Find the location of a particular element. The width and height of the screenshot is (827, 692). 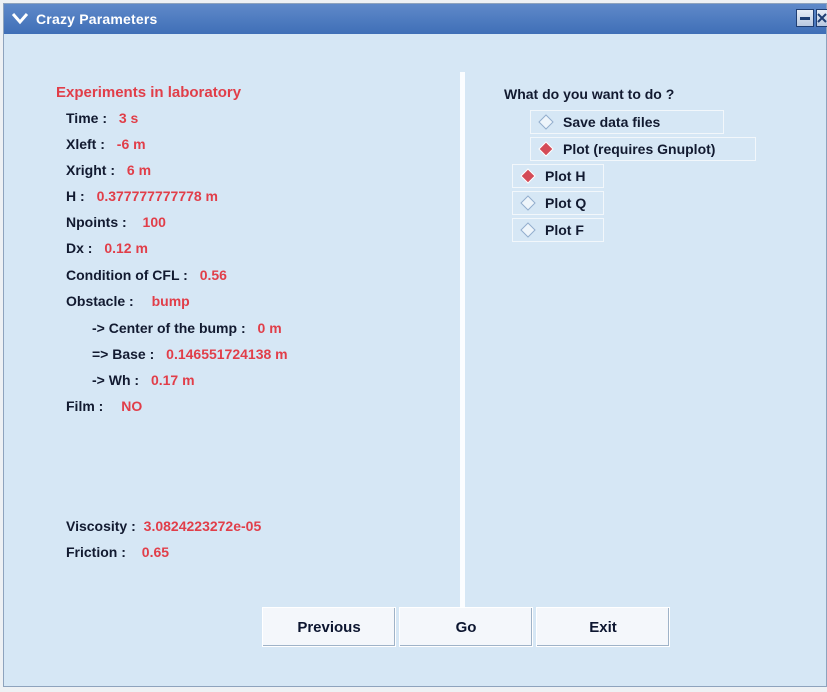

cfl-row: Condition of CFL : 0.56 is located at coordinates (146, 275).